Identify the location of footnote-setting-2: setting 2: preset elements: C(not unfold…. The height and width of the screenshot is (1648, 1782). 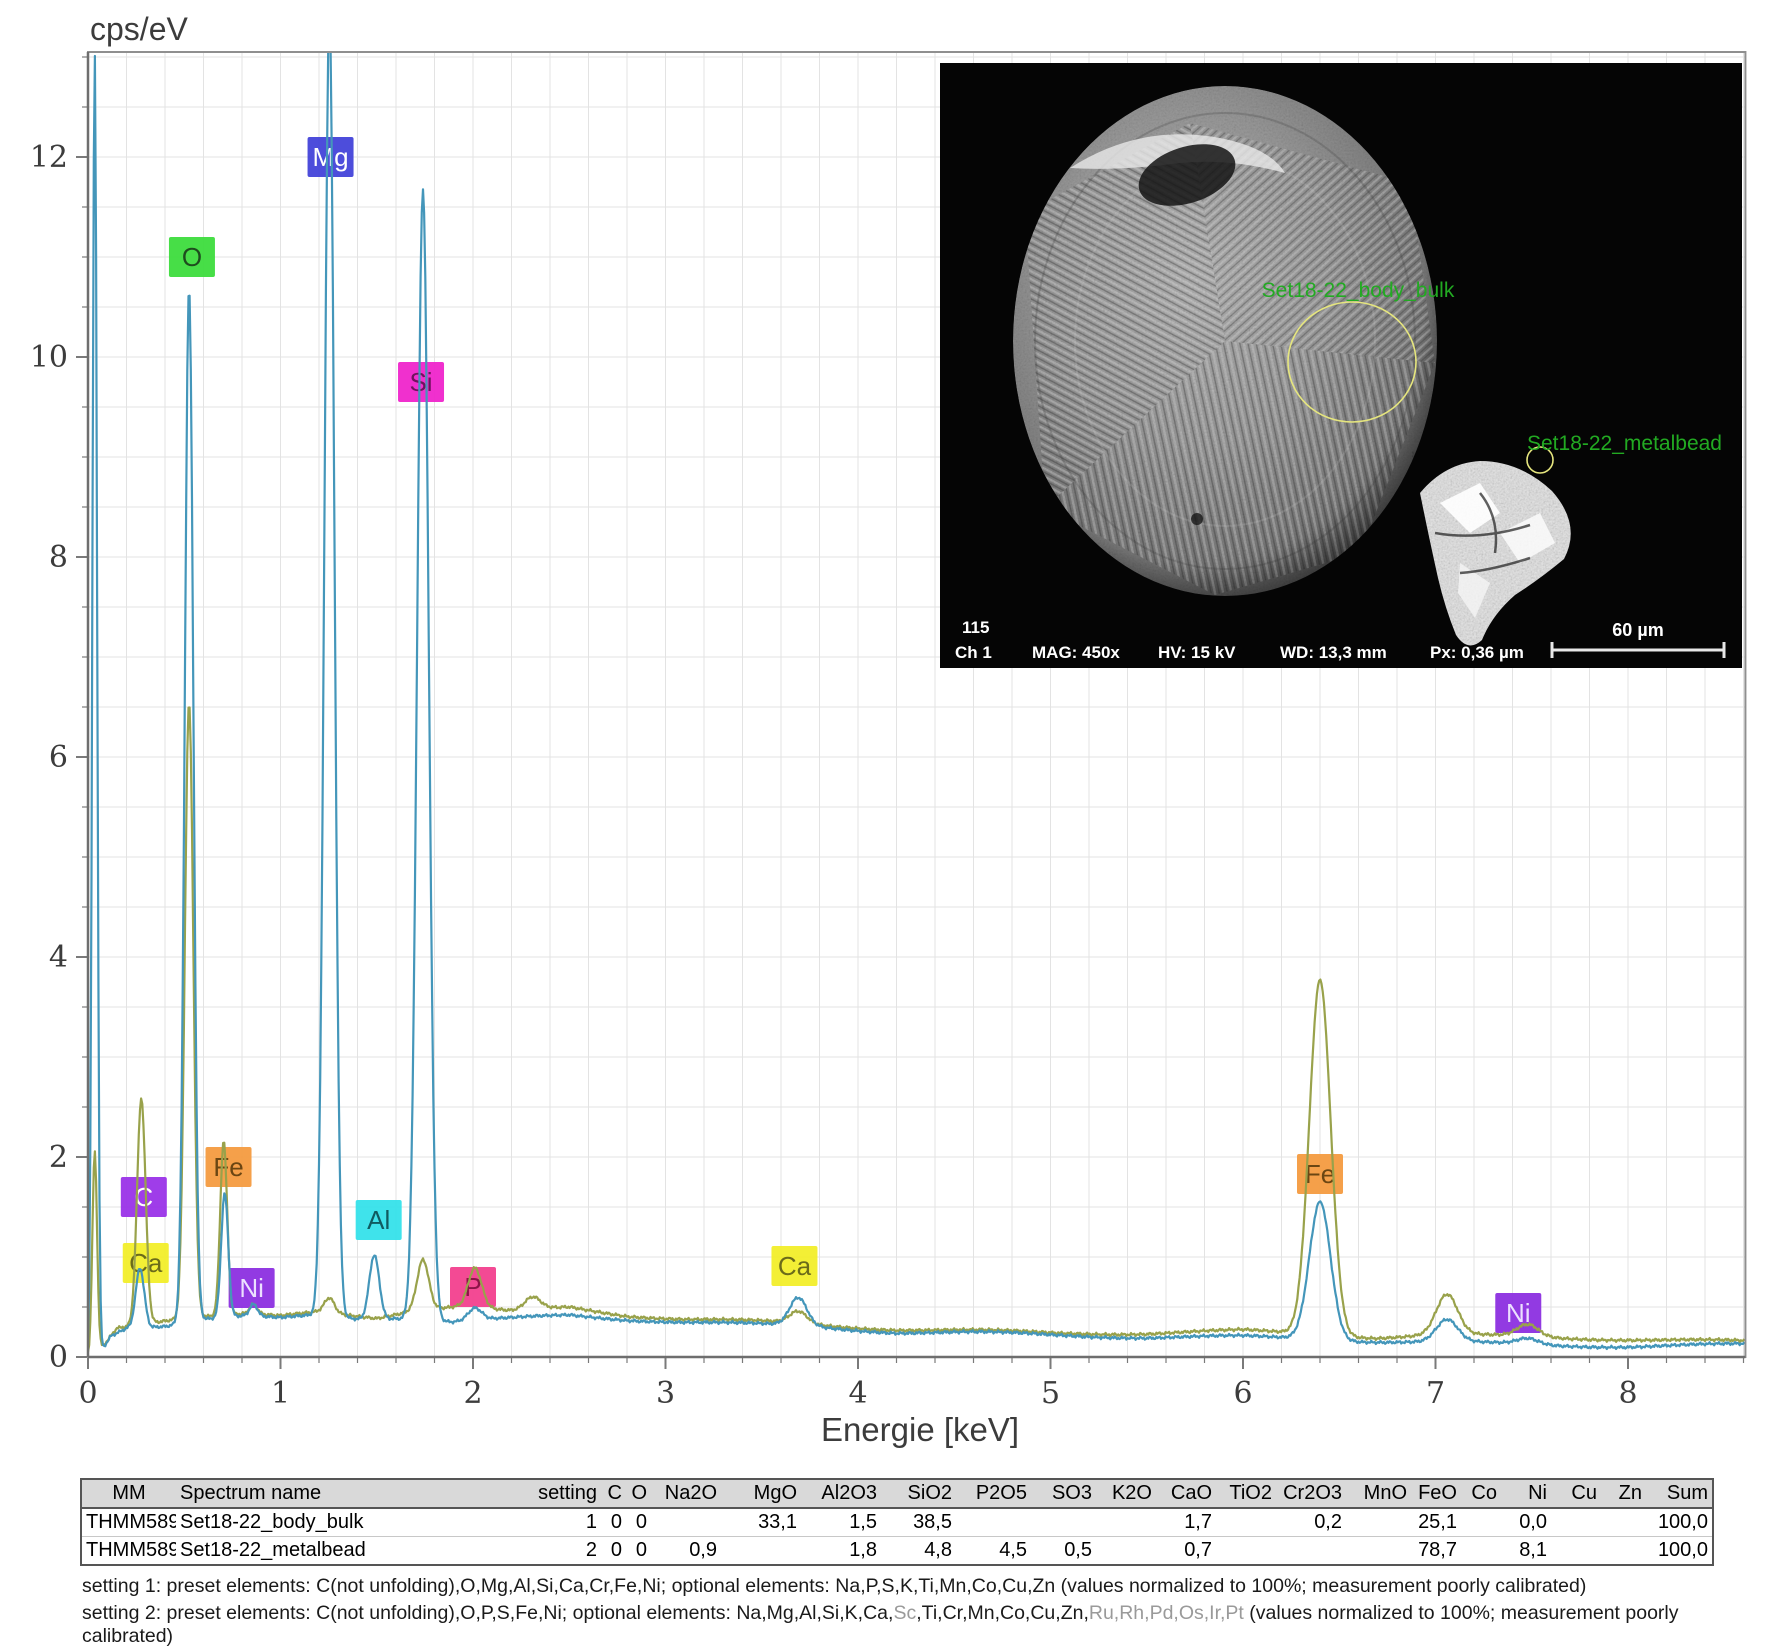
(912, 1625).